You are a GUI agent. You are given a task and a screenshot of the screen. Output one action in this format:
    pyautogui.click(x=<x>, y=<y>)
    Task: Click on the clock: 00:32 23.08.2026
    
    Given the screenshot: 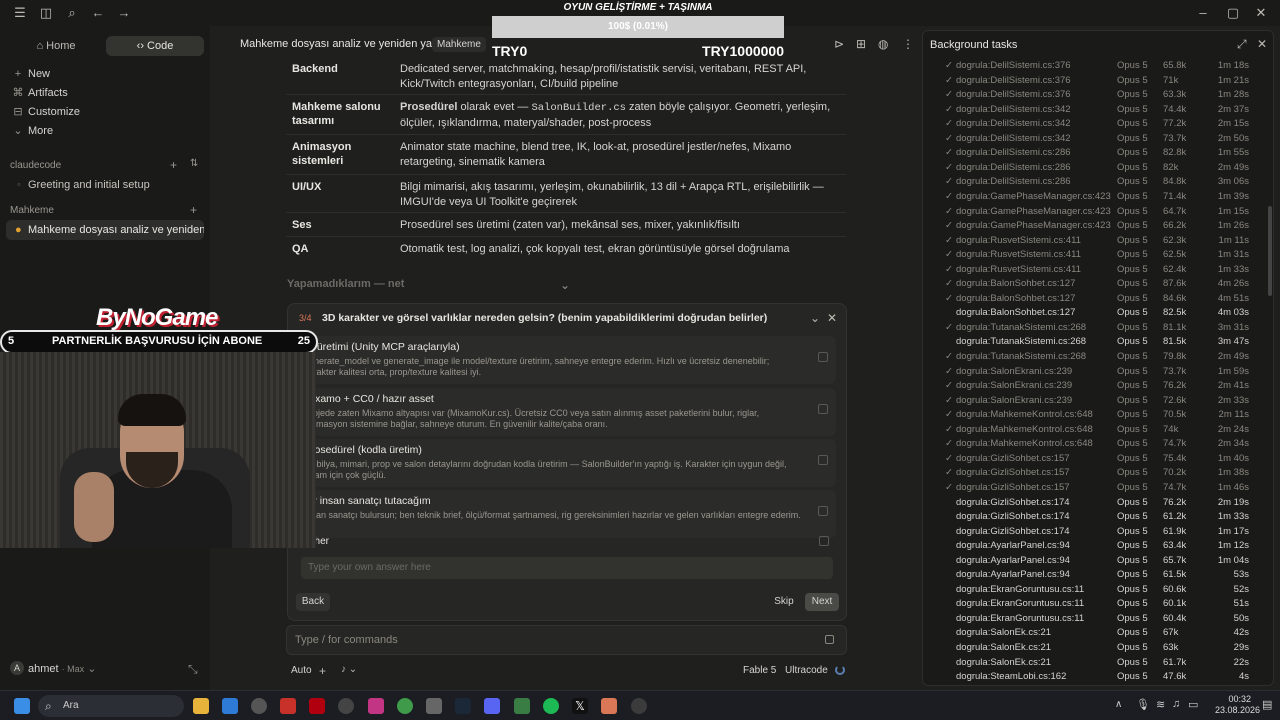 What is the action you would take?
    pyautogui.click(x=1237, y=705)
    